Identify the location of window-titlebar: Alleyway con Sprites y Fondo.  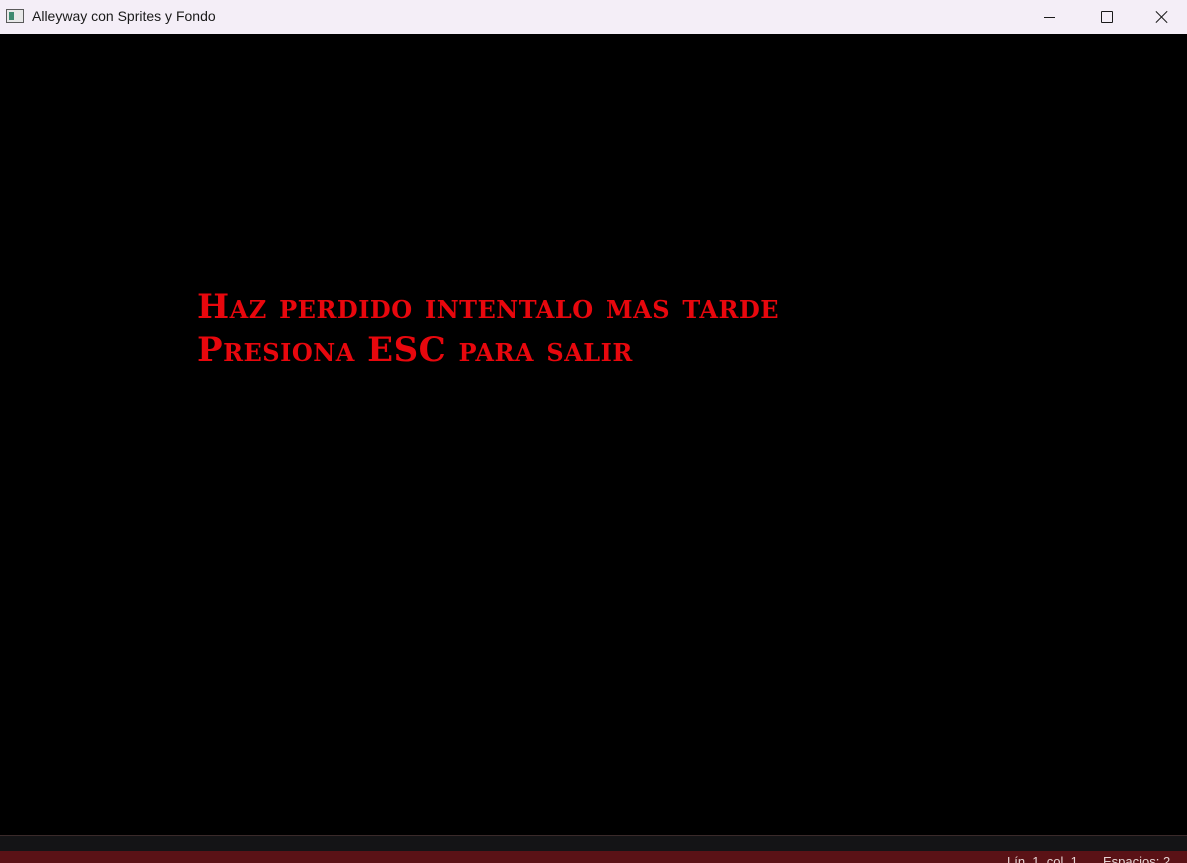
(593, 17).